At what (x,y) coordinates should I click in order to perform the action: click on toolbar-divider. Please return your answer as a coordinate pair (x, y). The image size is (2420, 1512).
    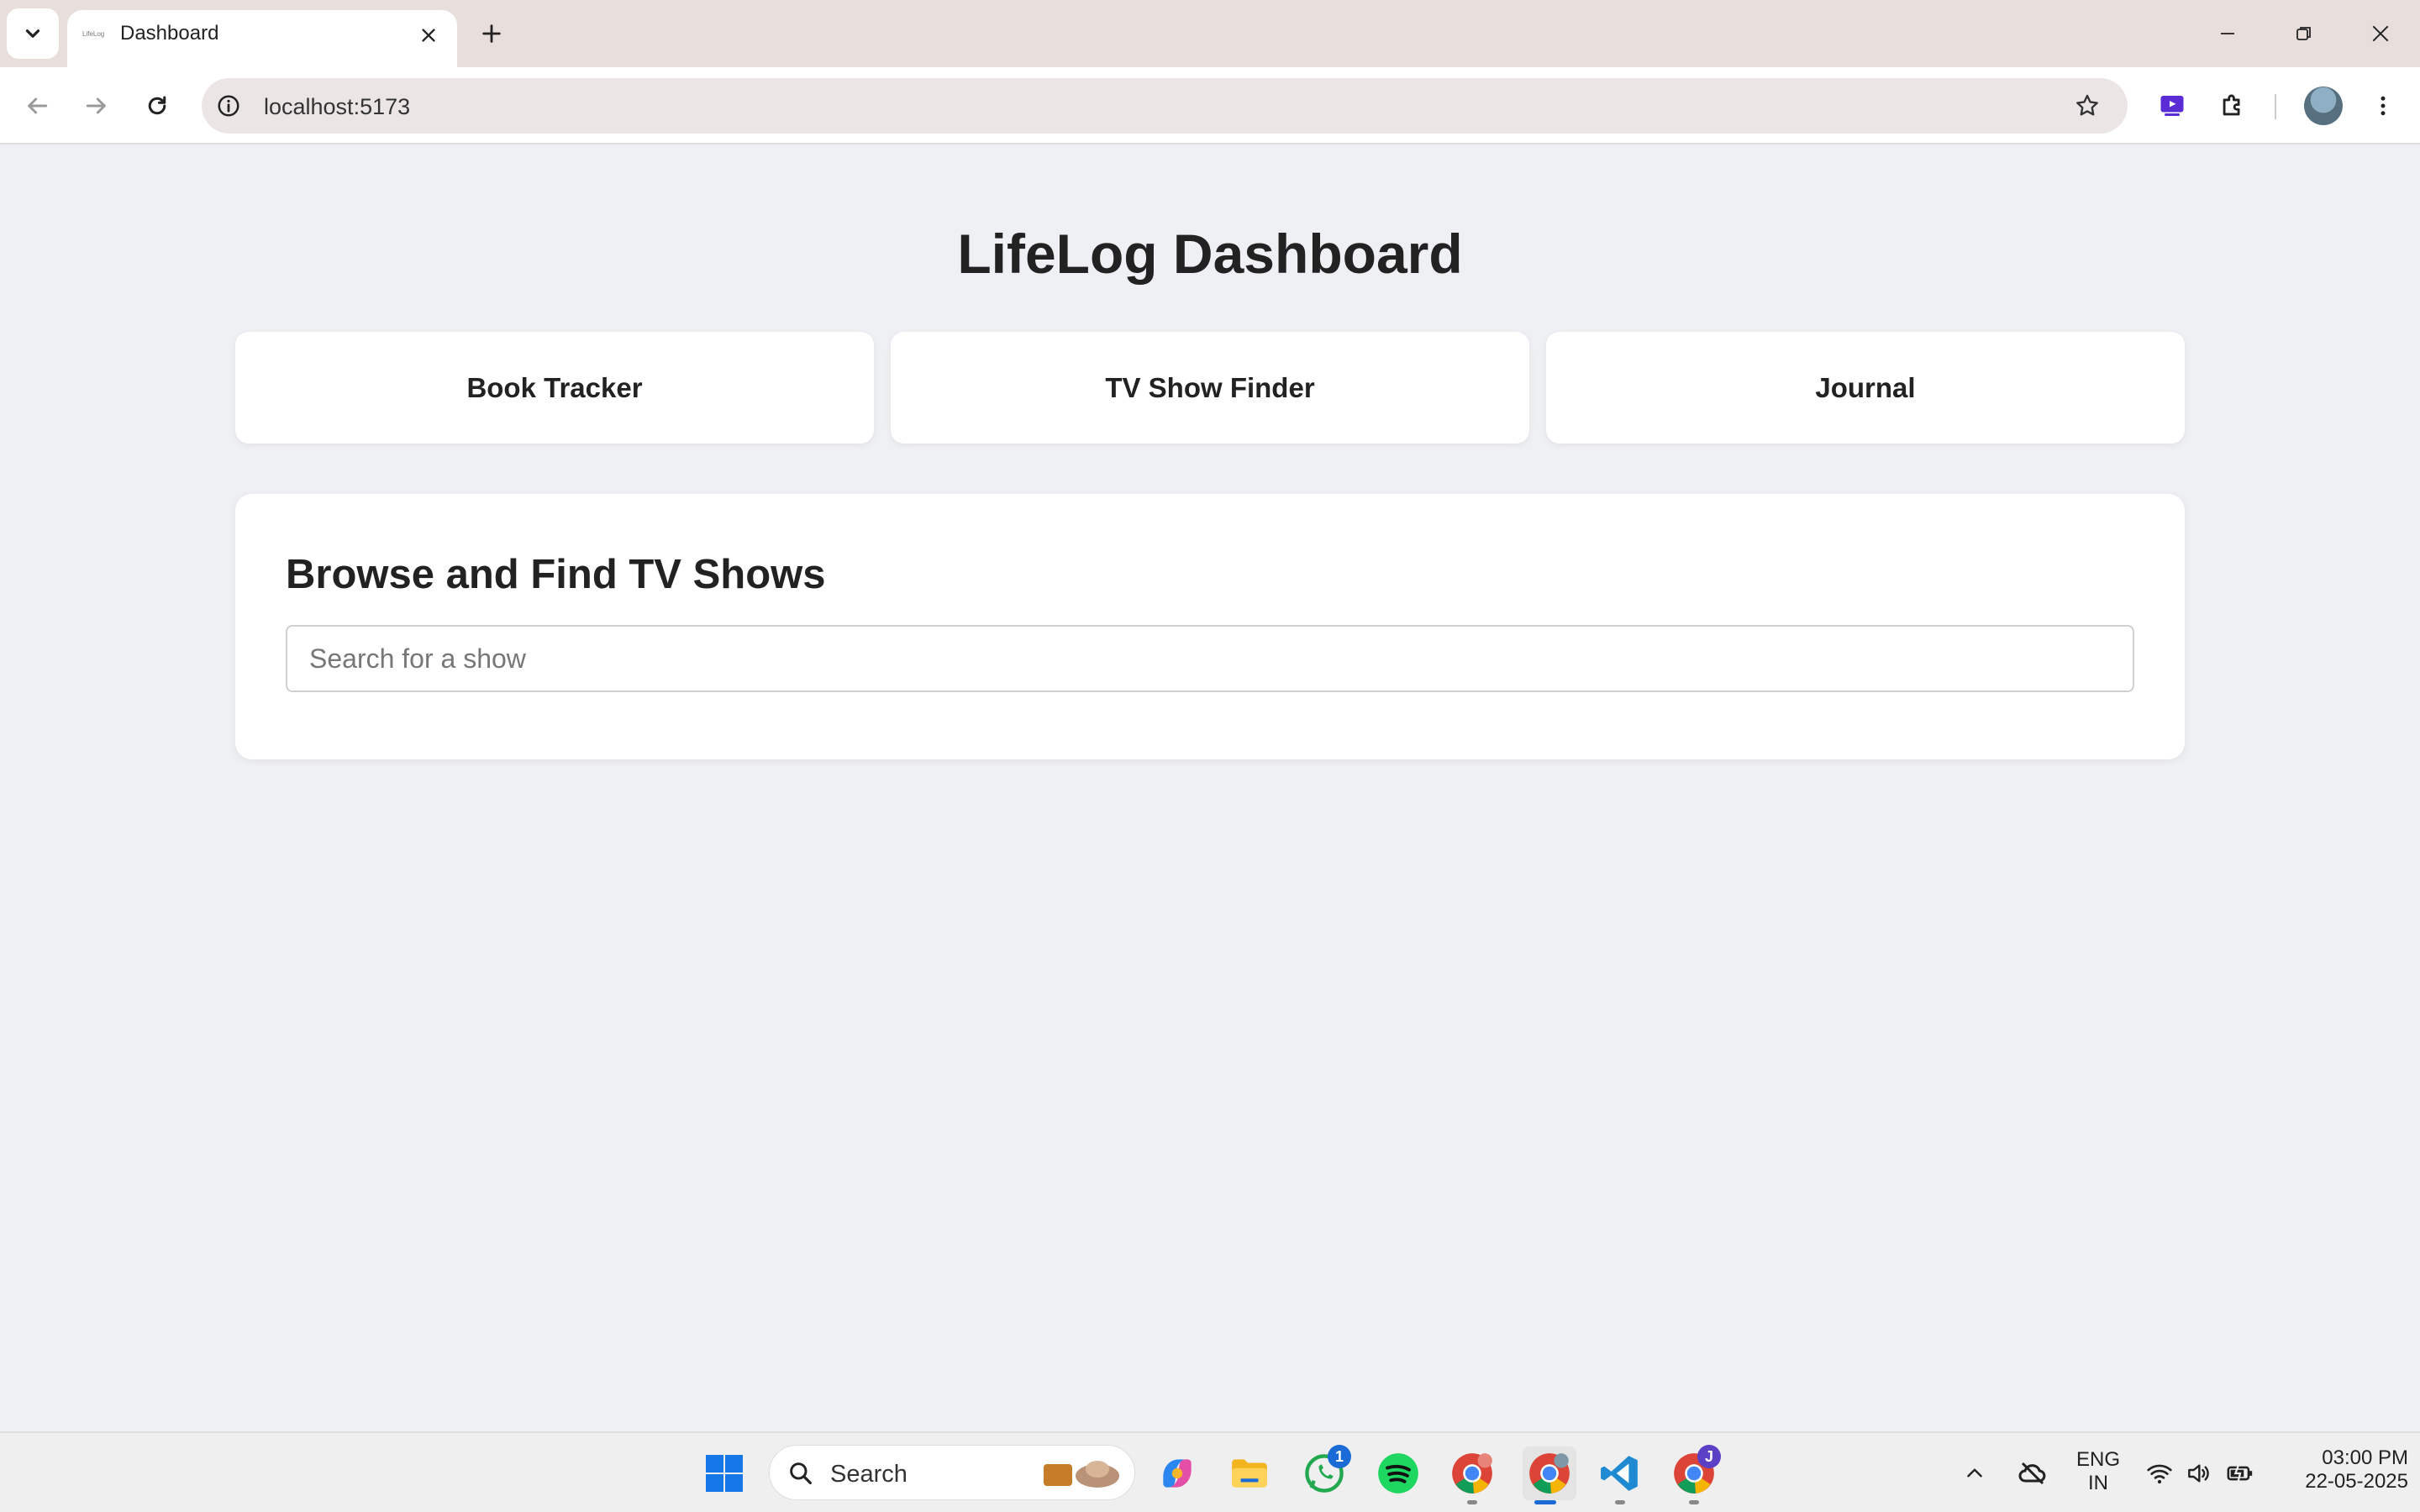
    Looking at the image, I should click on (2275, 106).